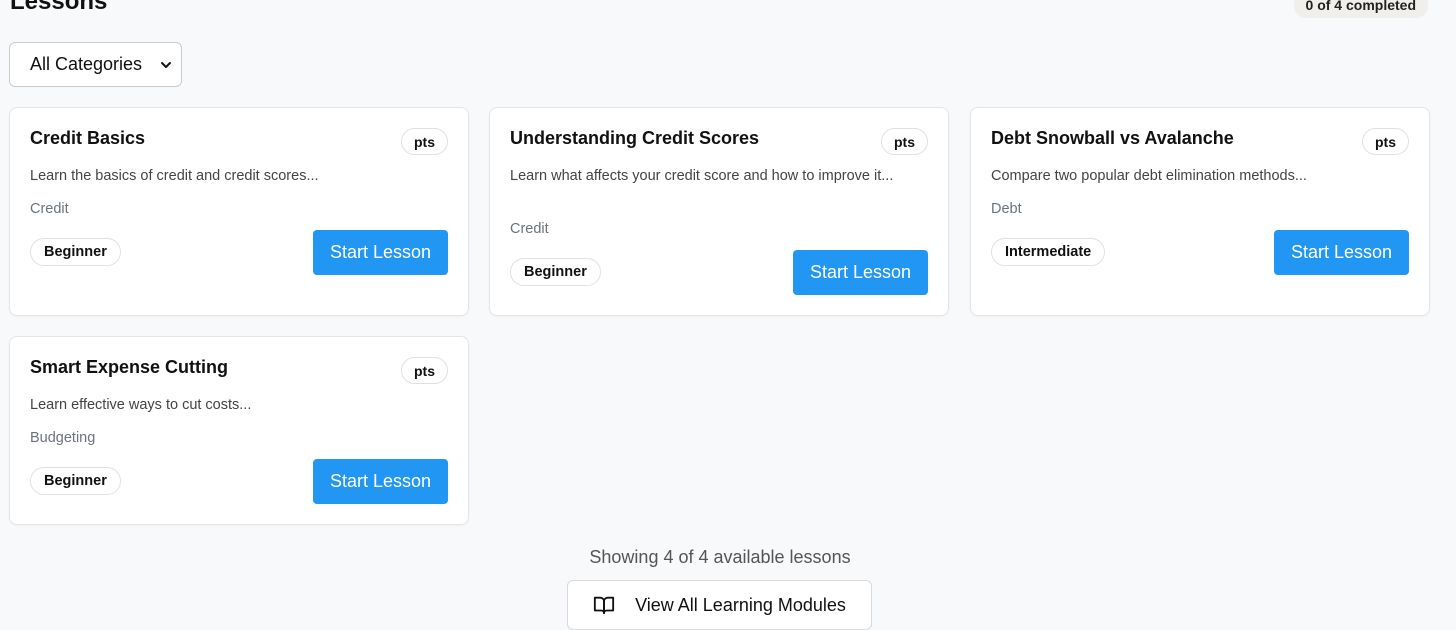  Describe the element at coordinates (59, 7) in the screenshot. I see `page-title: Lessons` at that location.